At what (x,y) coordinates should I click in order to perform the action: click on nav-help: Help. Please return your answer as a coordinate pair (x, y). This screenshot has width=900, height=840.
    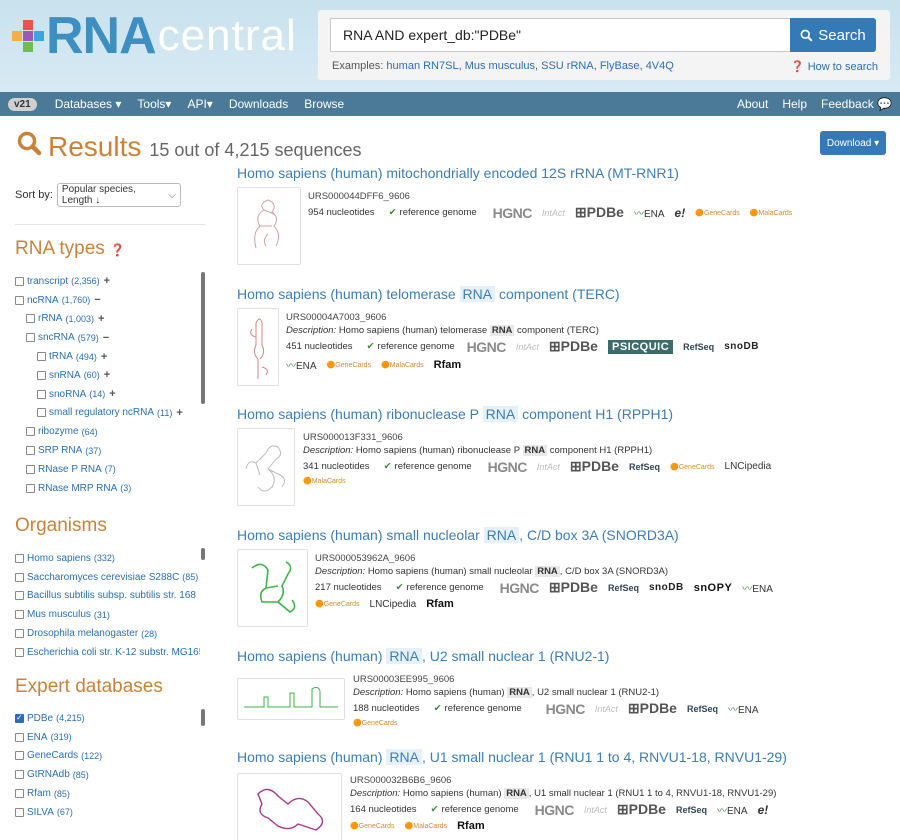
    Looking at the image, I should click on (794, 104).